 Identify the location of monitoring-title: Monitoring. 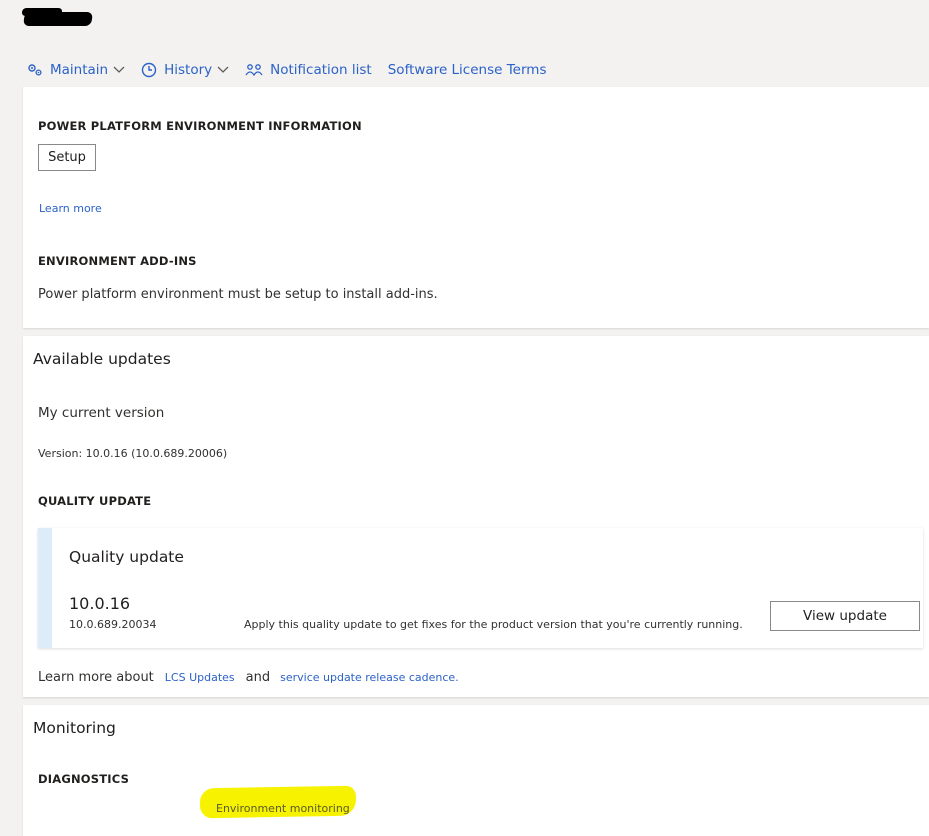
(74, 728).